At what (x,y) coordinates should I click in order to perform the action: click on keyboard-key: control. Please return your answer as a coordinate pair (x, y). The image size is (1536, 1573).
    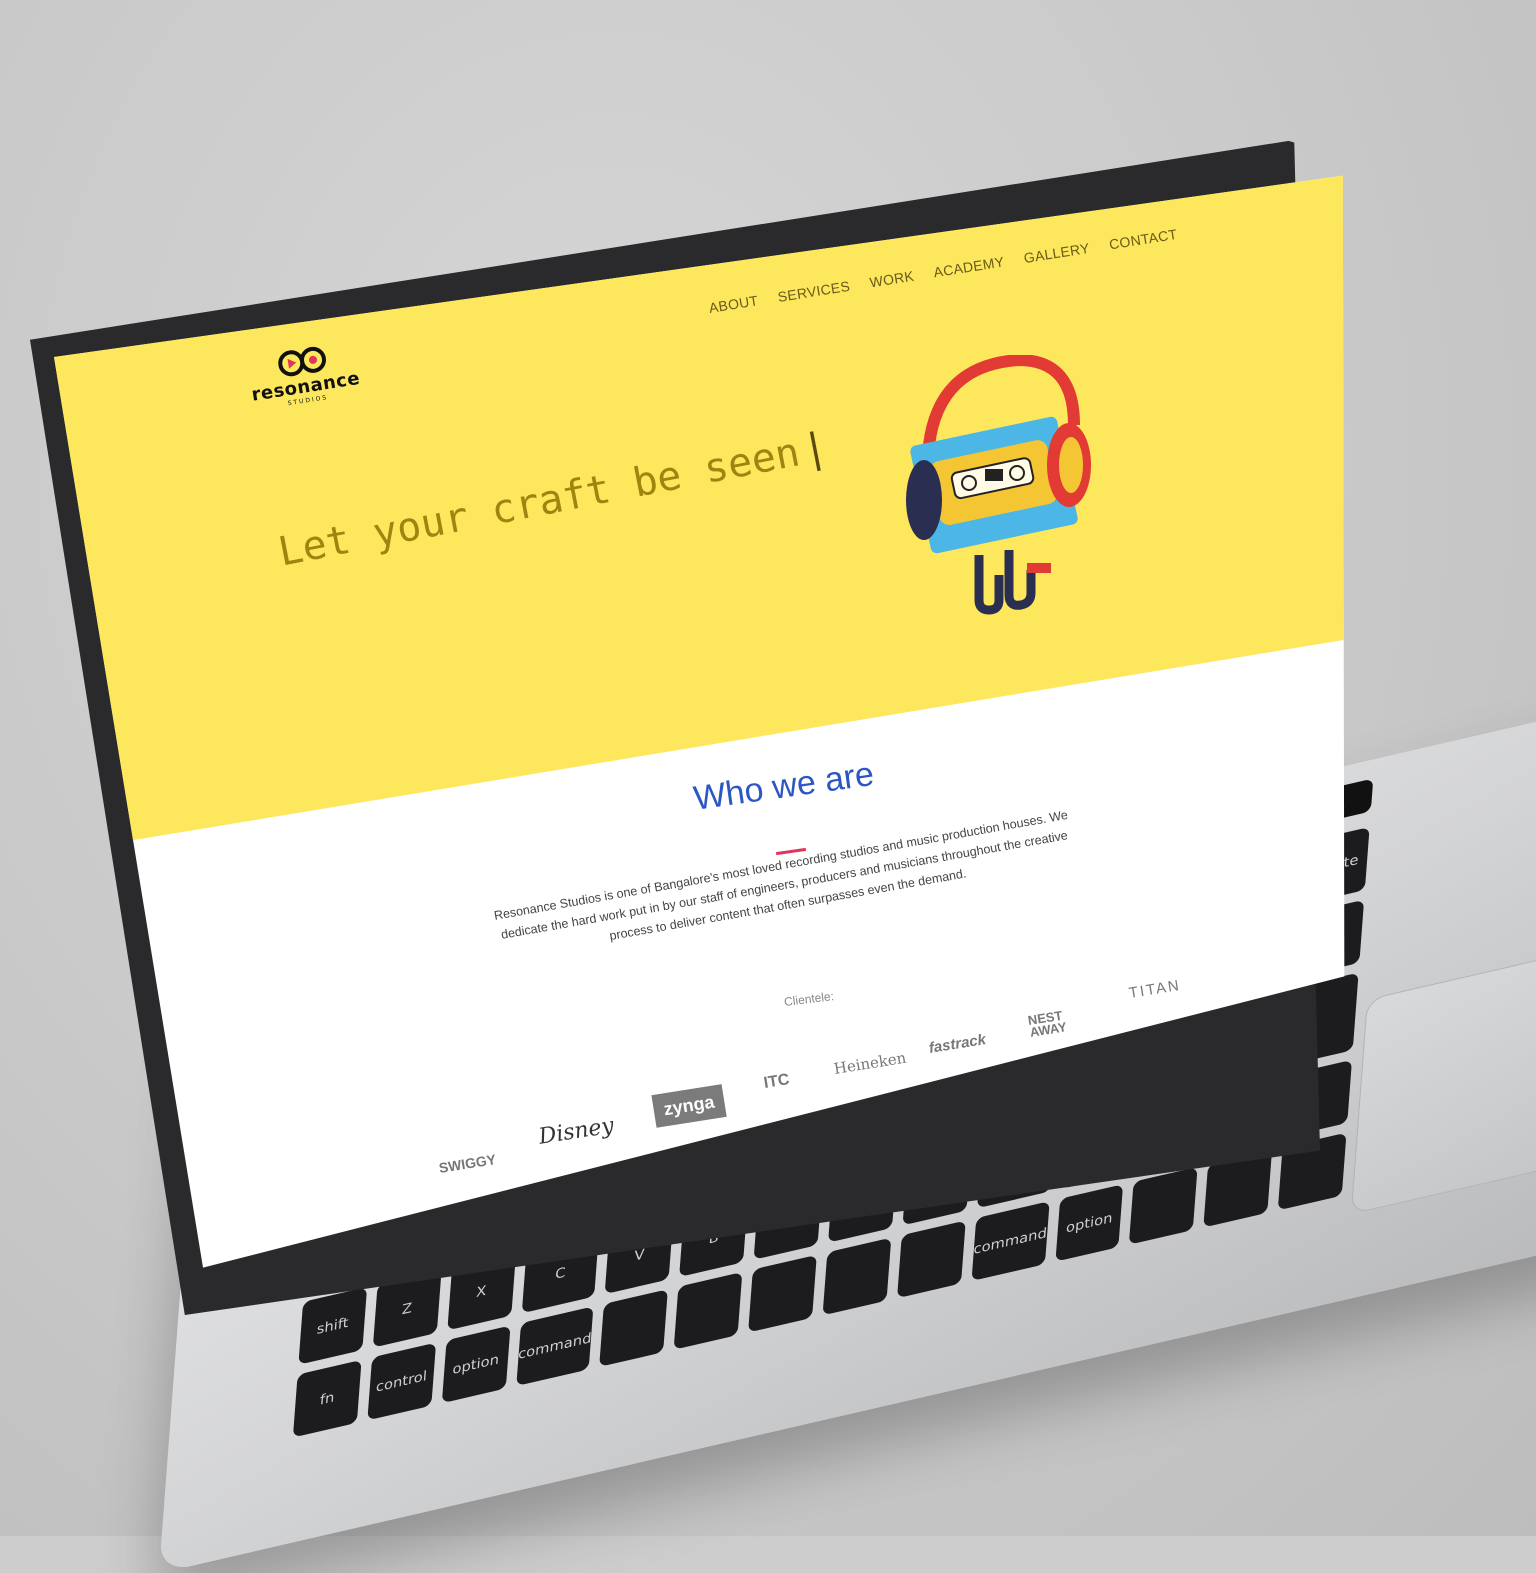
    Looking at the image, I should click on (401, 1381).